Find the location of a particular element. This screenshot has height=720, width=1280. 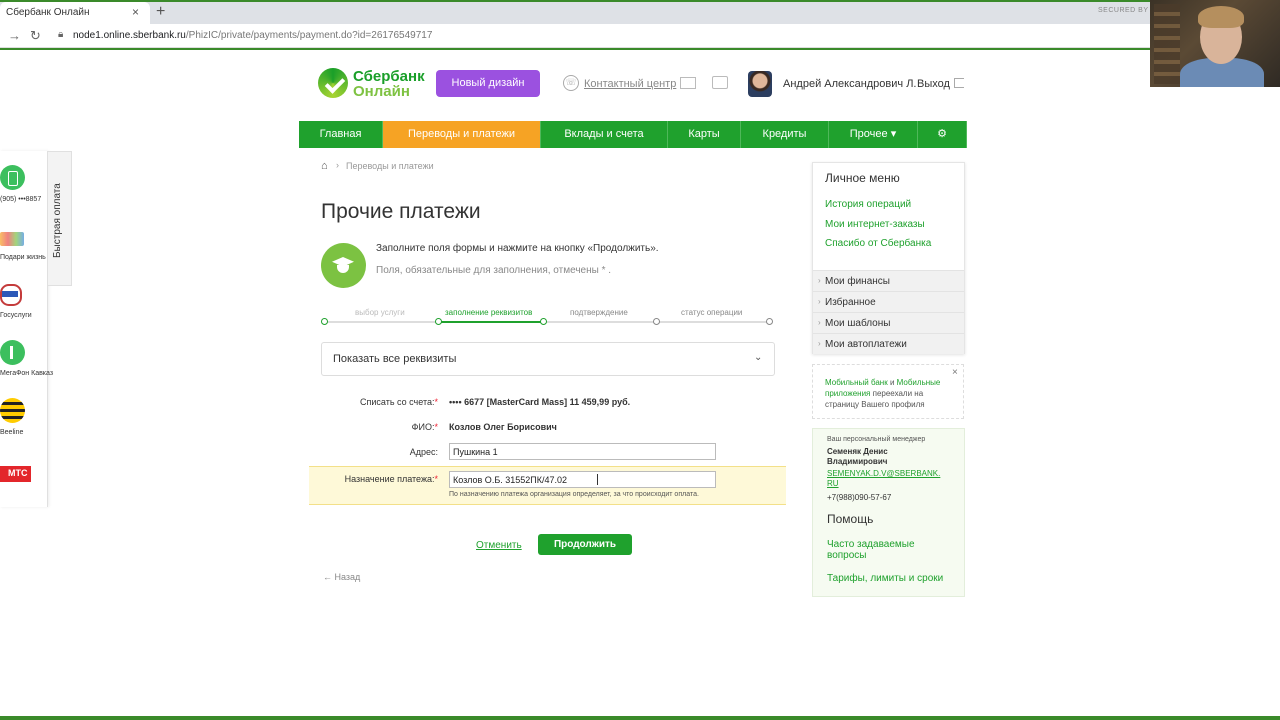

text-cursor-icon is located at coordinates (597, 479).